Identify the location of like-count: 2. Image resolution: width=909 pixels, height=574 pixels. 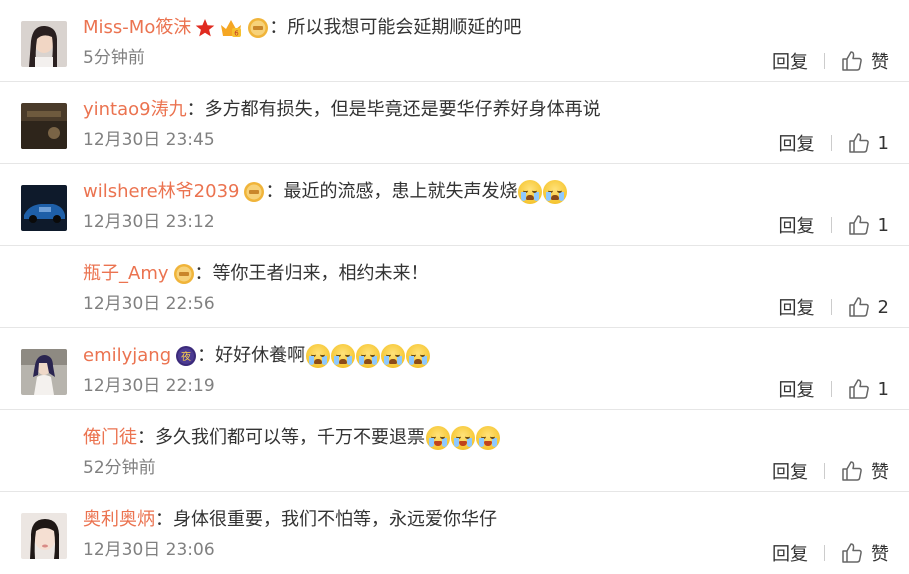
(883, 307).